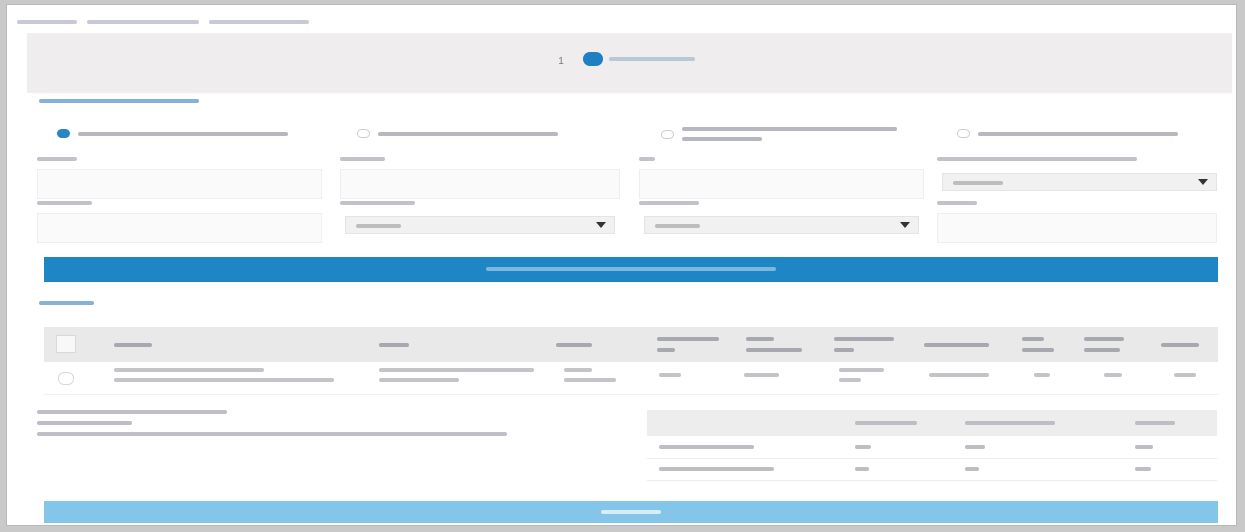  What do you see at coordinates (63, 133) in the screenshot?
I see `radio-selected-icon` at bounding box center [63, 133].